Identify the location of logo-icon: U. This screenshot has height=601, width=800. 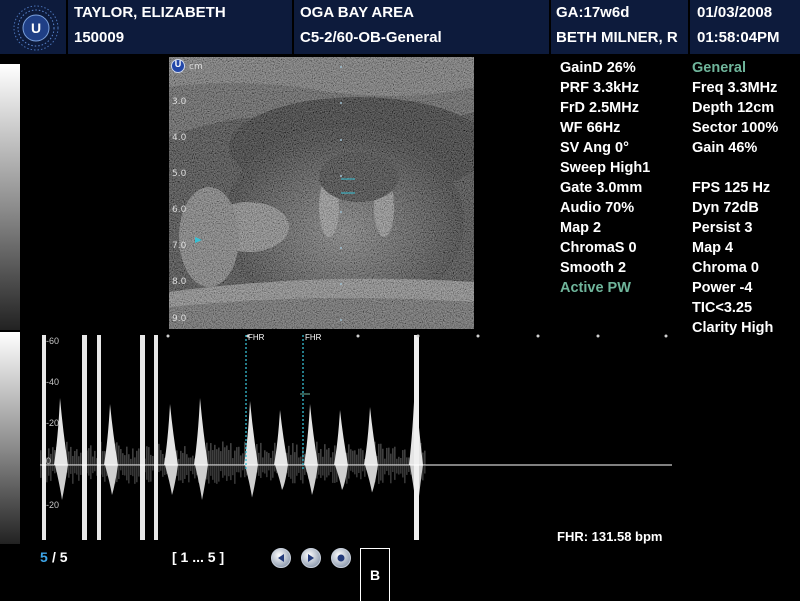
(36, 28).